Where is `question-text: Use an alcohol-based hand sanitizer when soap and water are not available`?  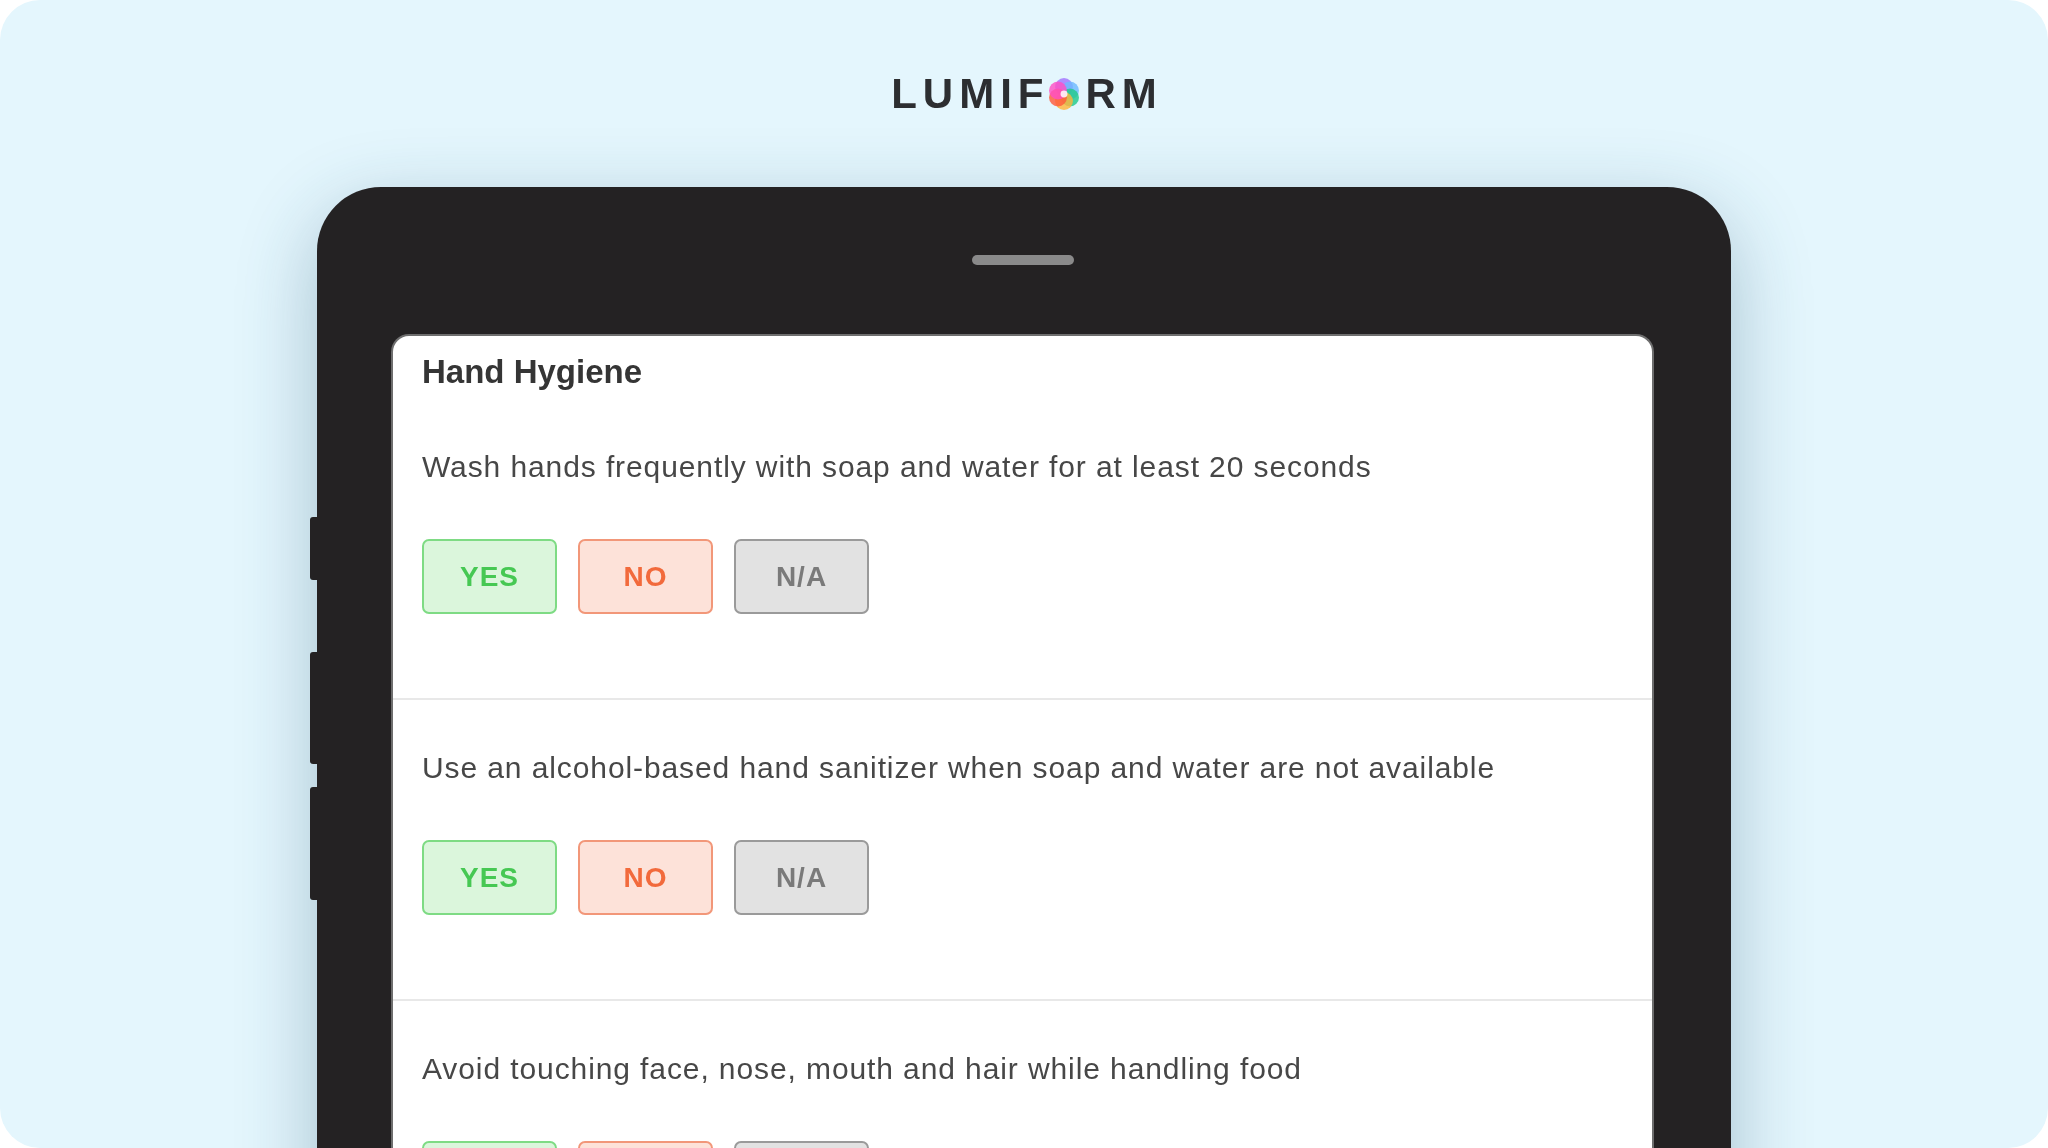
question-text: Use an alcohol-based hand sanitizer when soap and water are not available is located at coordinates (959, 768).